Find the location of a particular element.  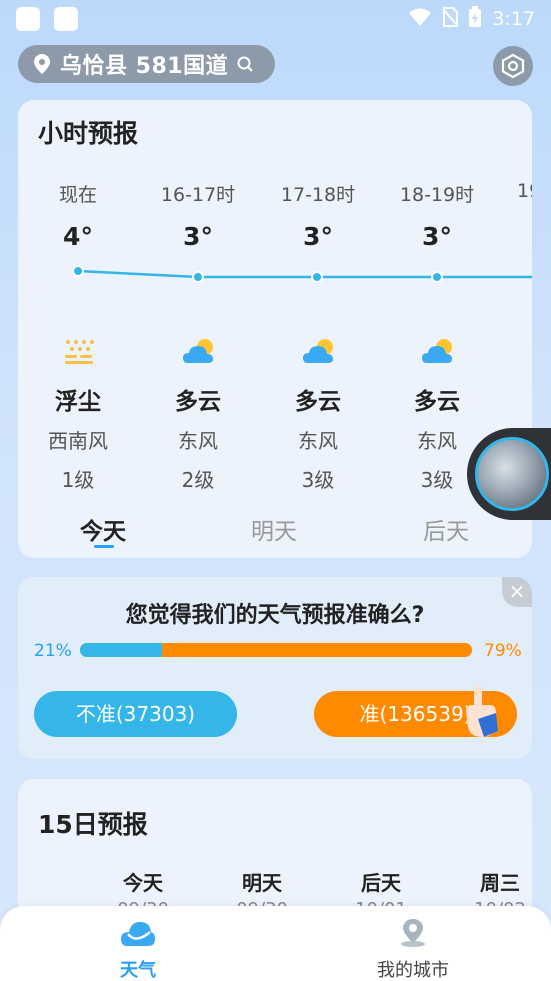

location-selector: 乌恰县 581国道 is located at coordinates (146, 64).